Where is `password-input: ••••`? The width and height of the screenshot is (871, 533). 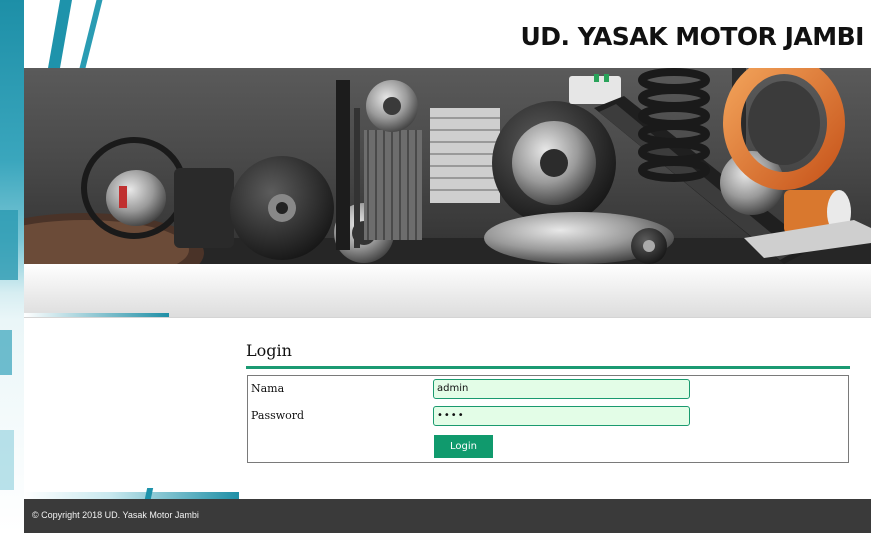
password-input: •••• is located at coordinates (561, 416).